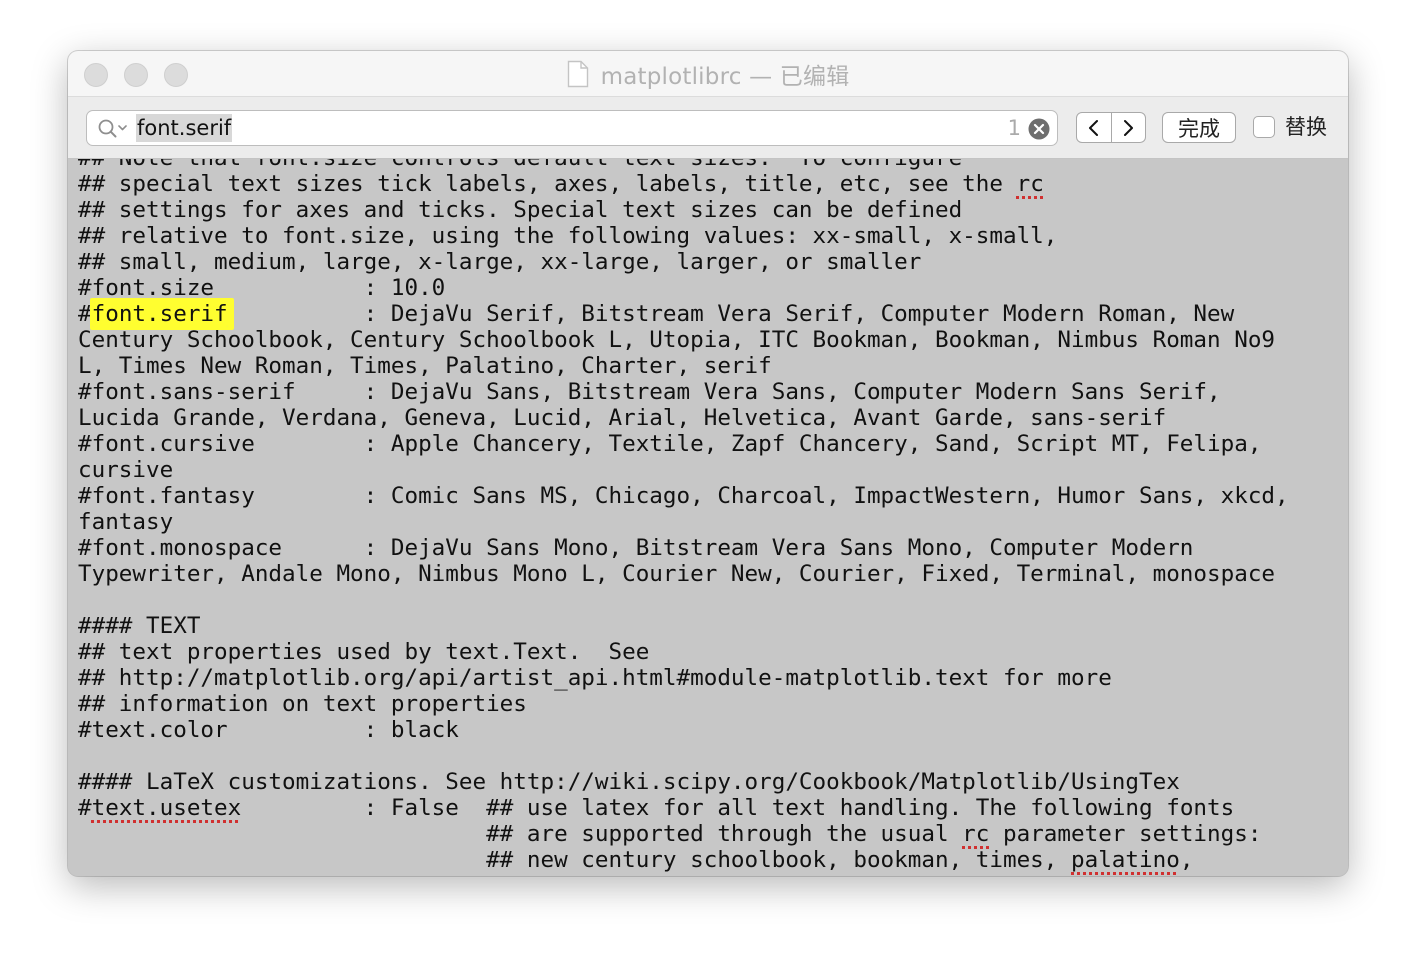 The width and height of the screenshot is (1416, 960). What do you see at coordinates (725, 76) in the screenshot?
I see `window-title: matplotlibrc — 已编辑` at bounding box center [725, 76].